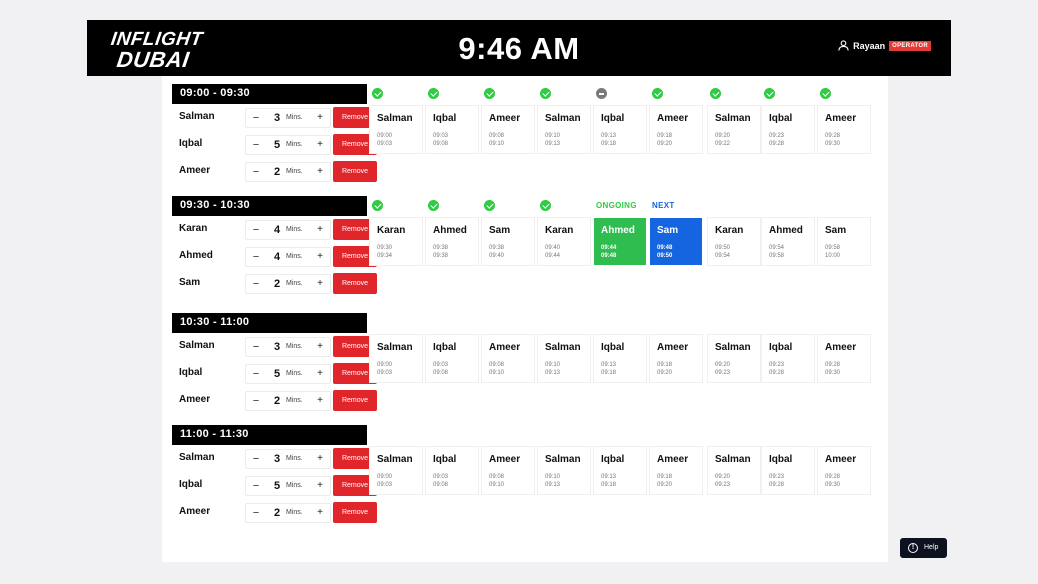 The width and height of the screenshot is (1038, 584). Describe the element at coordinates (277, 513) in the screenshot. I see `minutes-value: 2` at that location.